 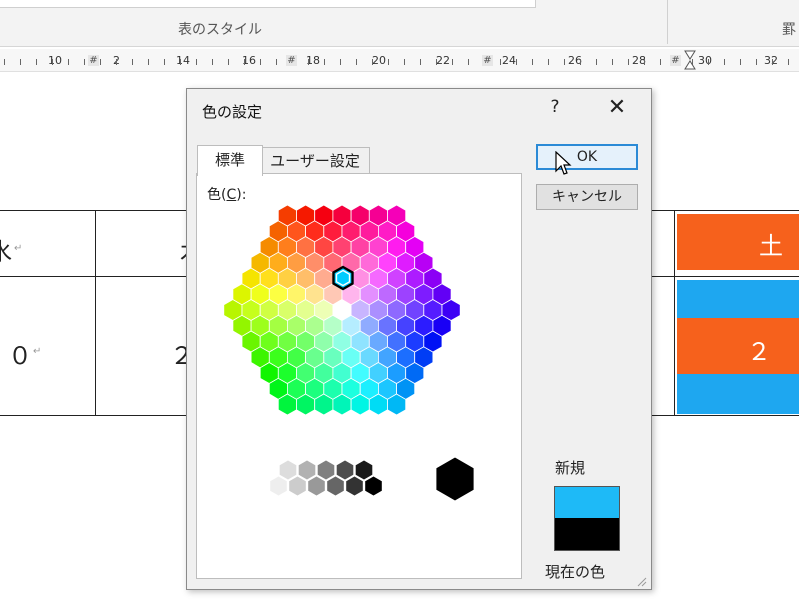 What do you see at coordinates (230, 160) in the screenshot?
I see `tab-standard: 標準` at bounding box center [230, 160].